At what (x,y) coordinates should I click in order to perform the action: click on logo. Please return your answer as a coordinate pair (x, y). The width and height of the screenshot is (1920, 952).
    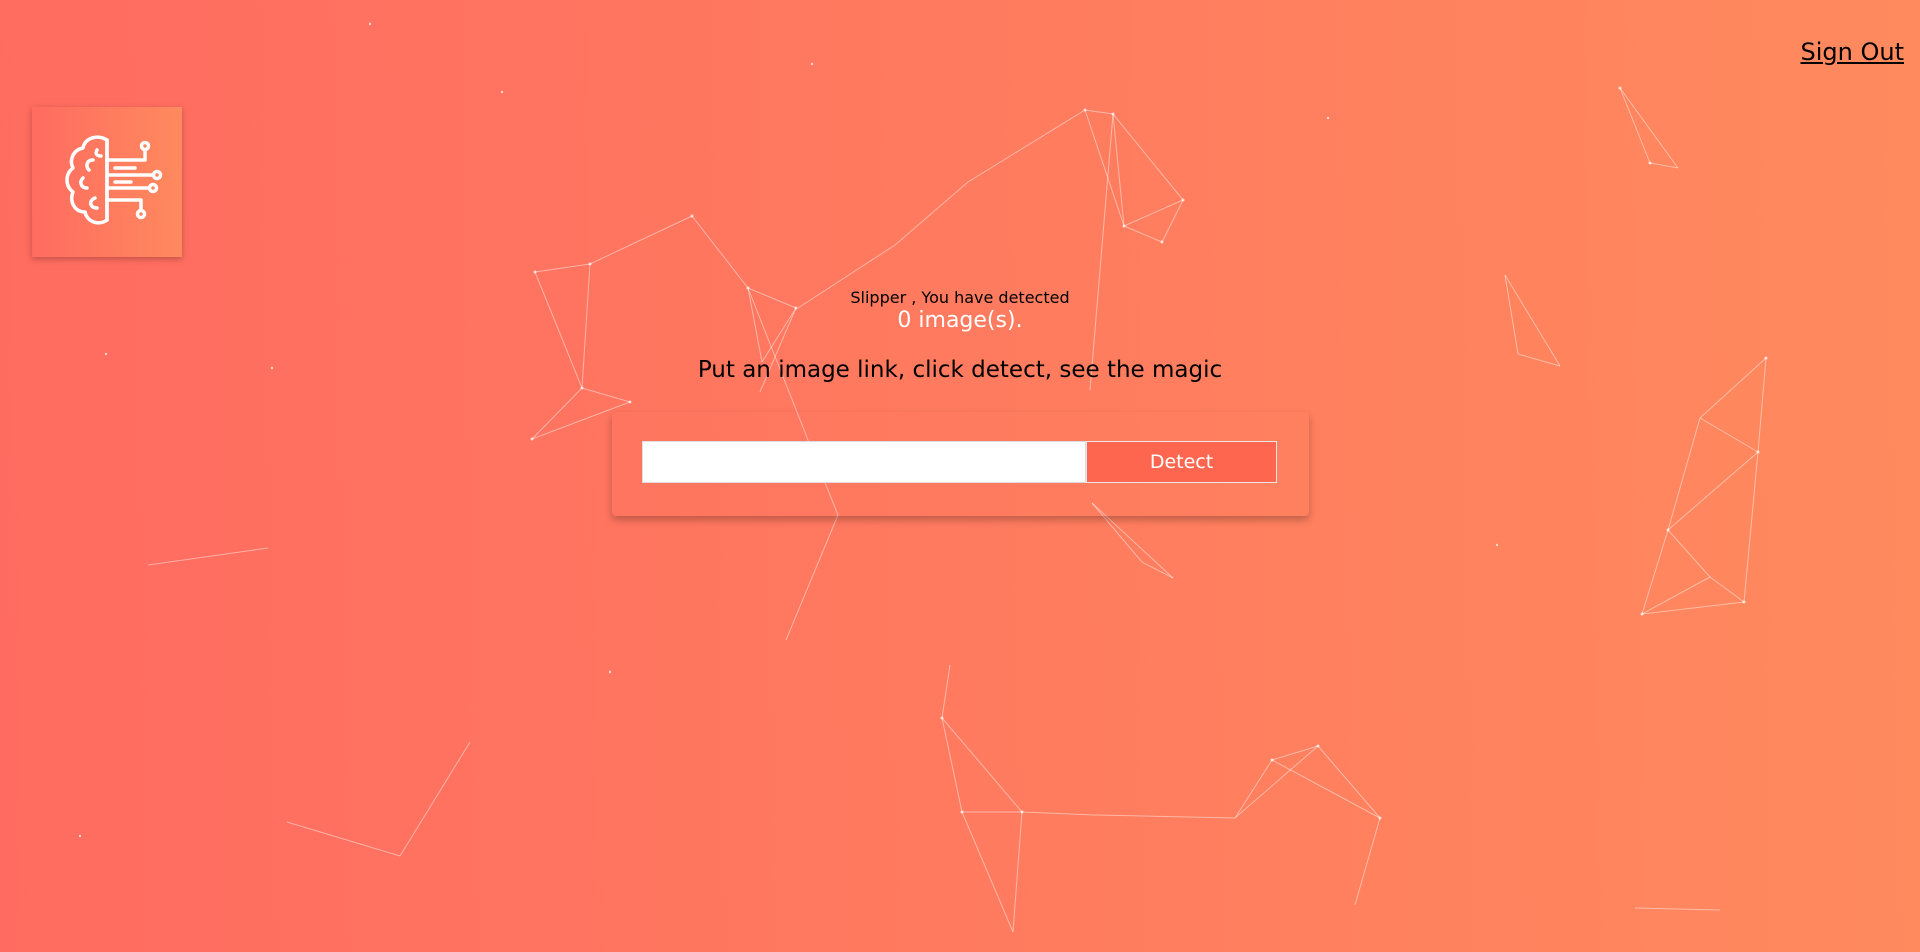
    Looking at the image, I should click on (107, 182).